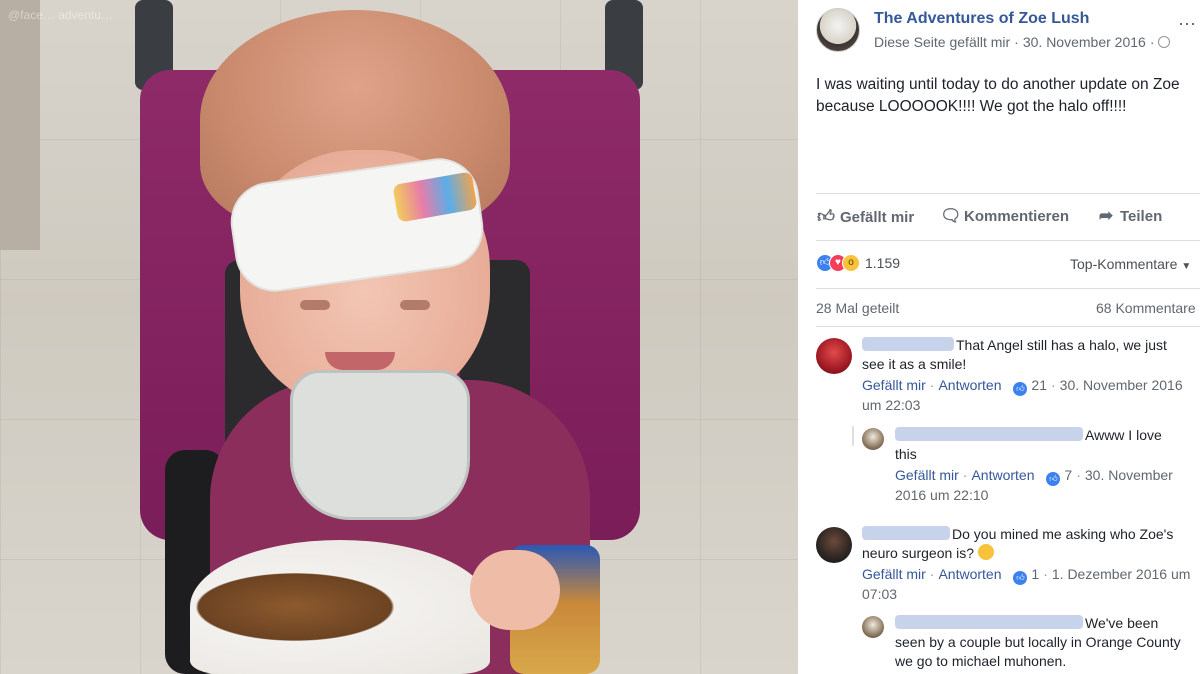  I want to click on neck-brace, so click(380, 445).